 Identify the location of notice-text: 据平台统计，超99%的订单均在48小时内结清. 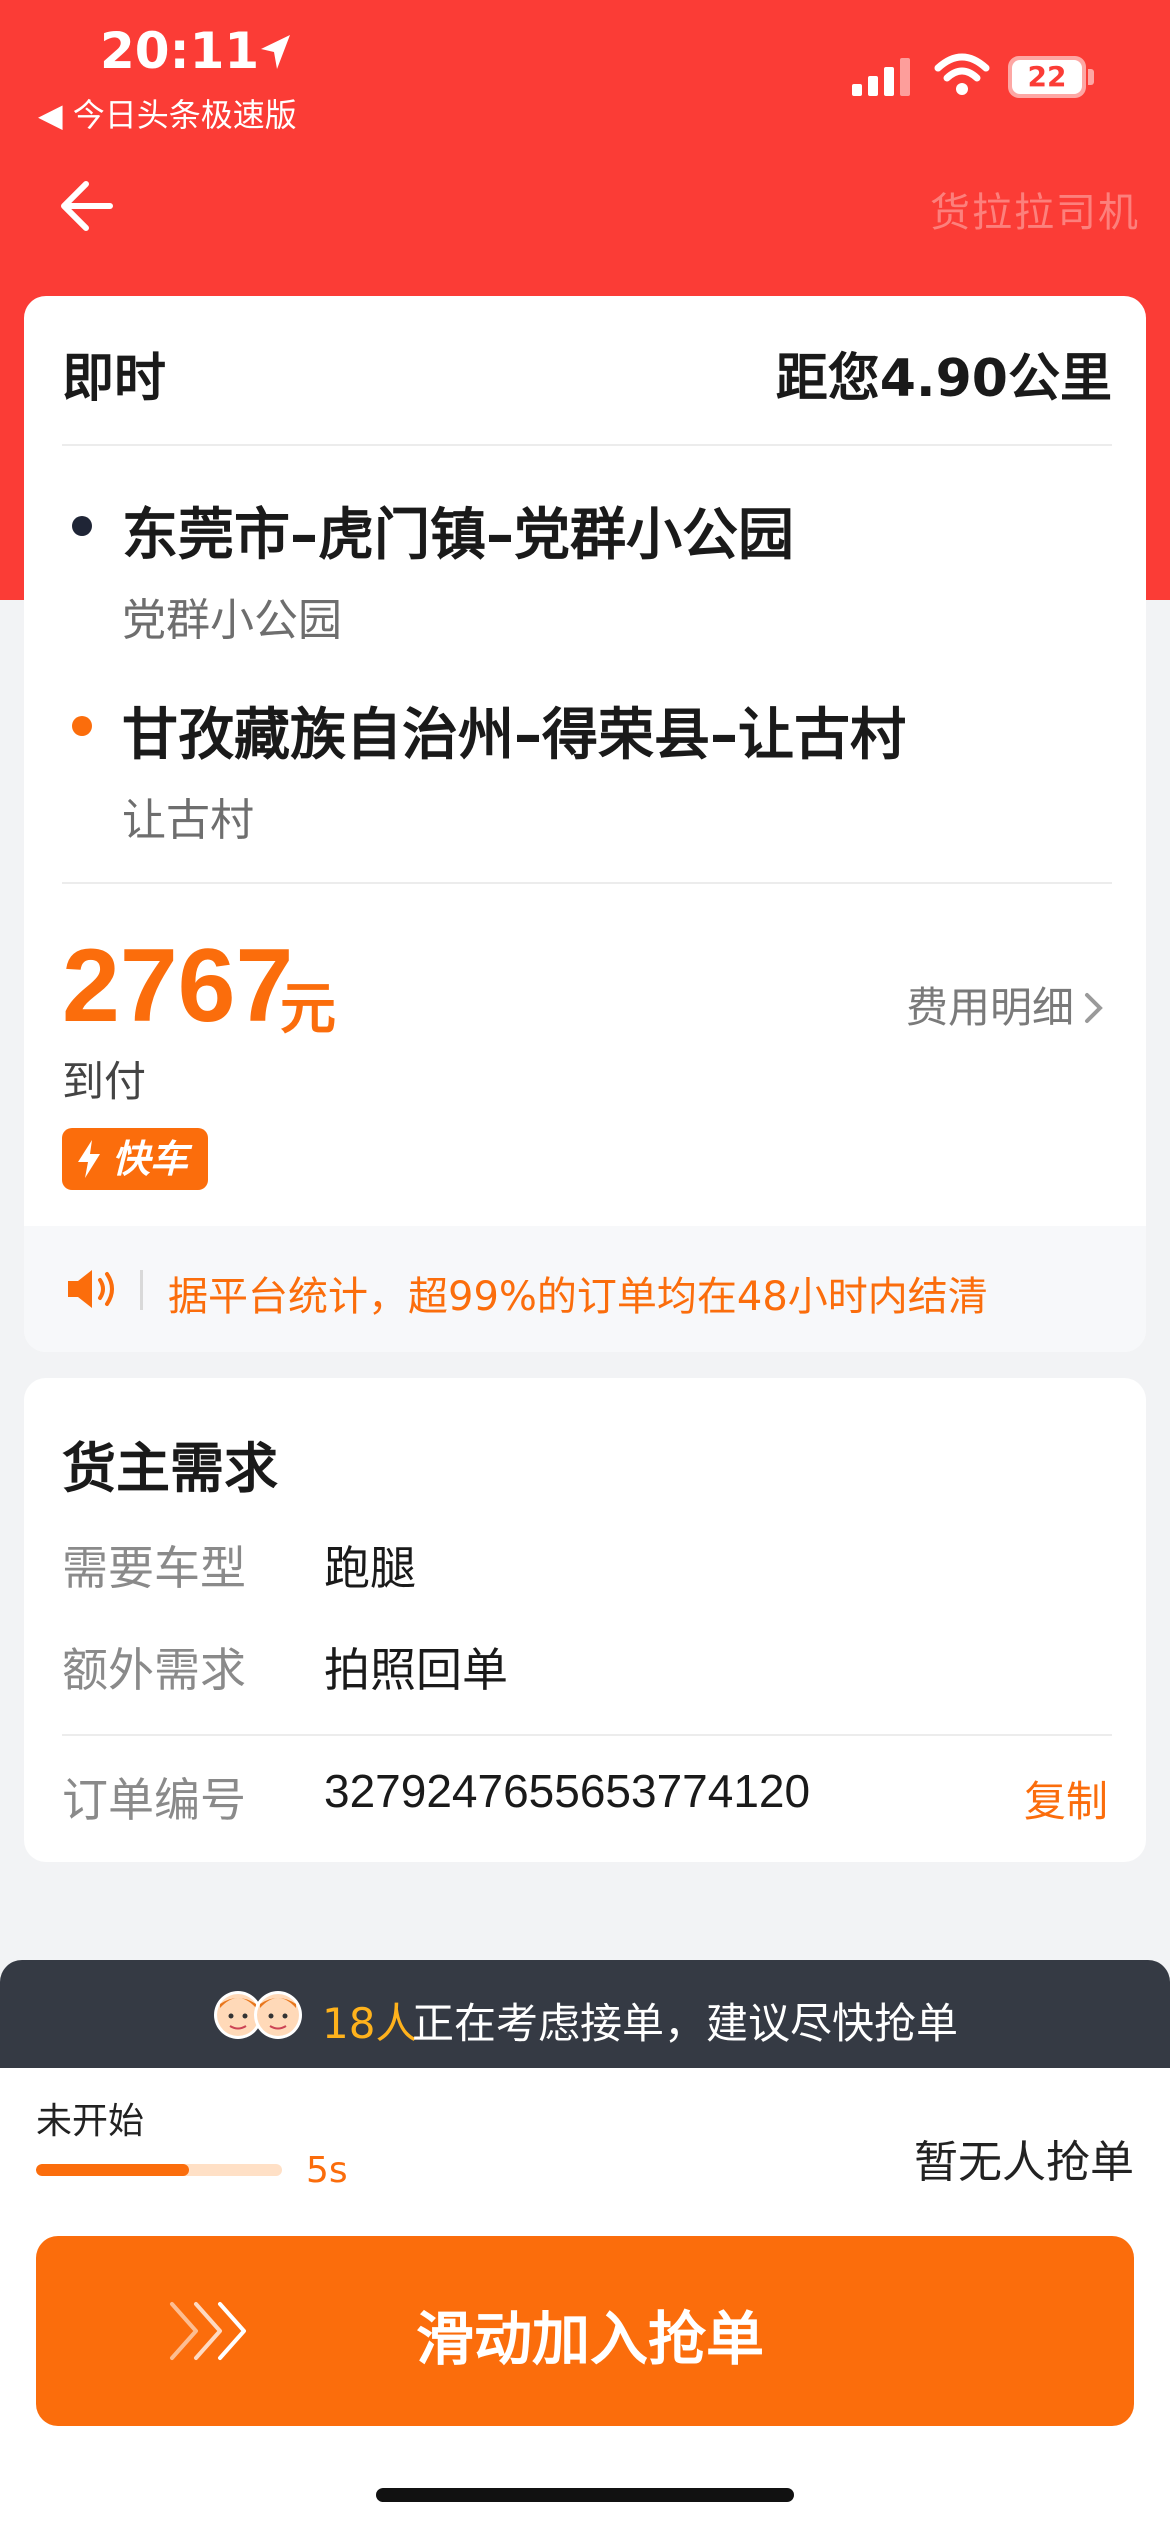
(578, 1297).